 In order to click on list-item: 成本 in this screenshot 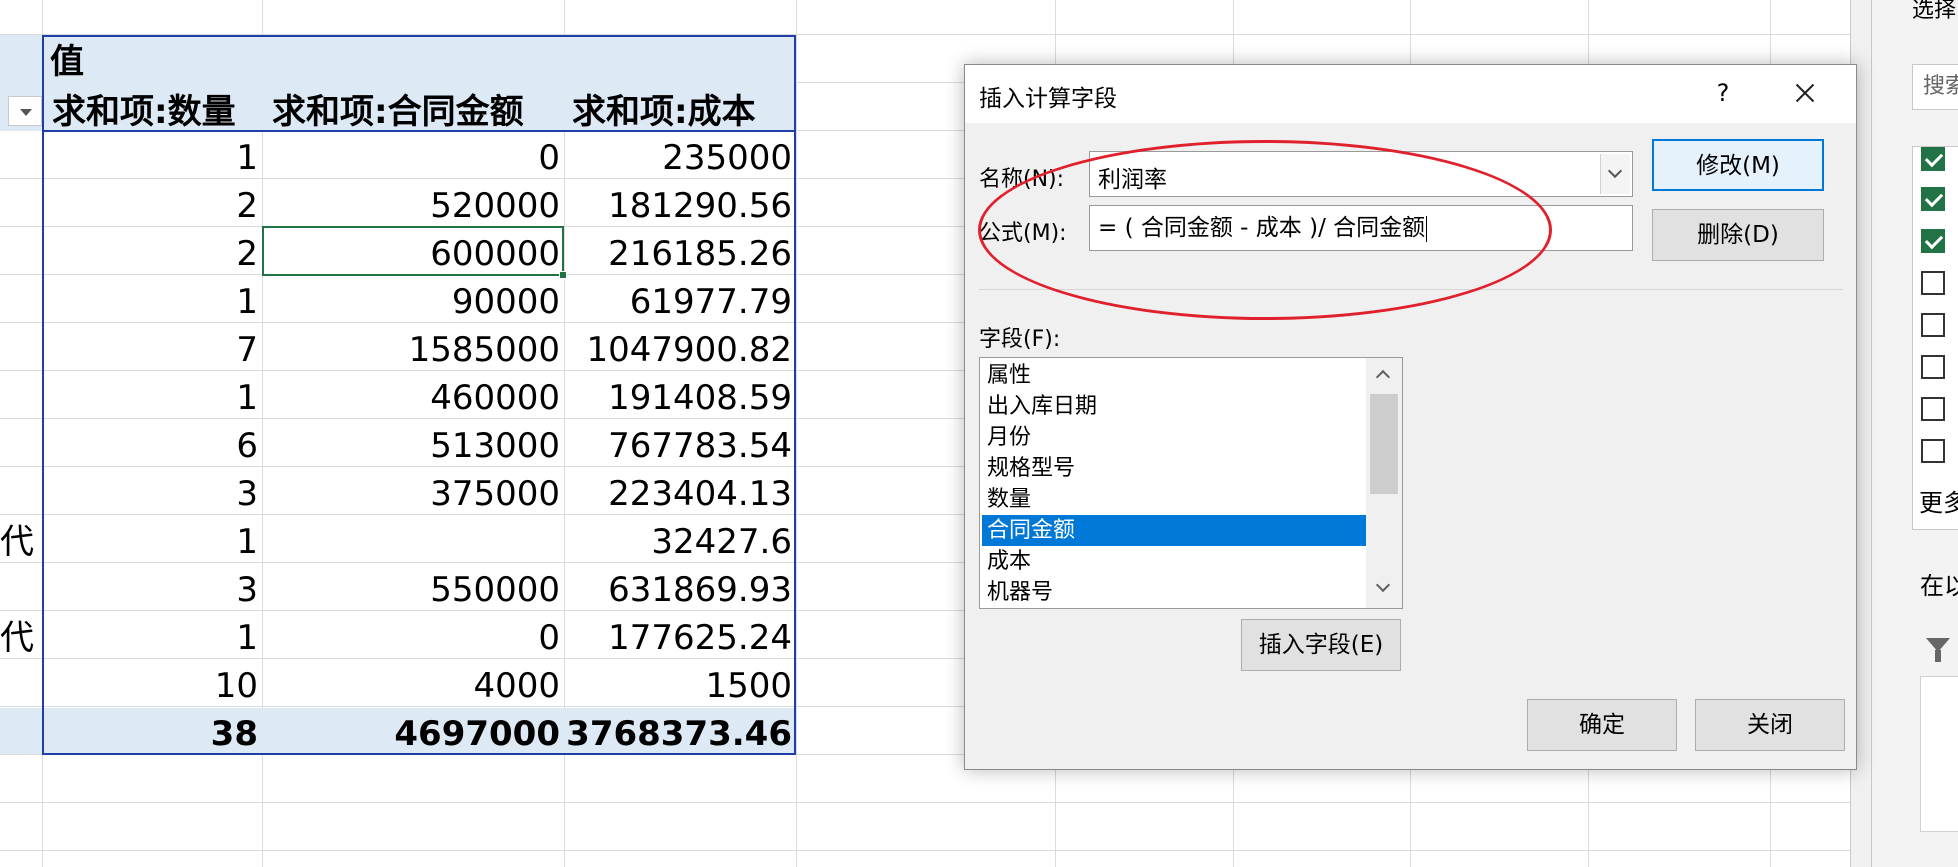, I will do `click(1174, 561)`.